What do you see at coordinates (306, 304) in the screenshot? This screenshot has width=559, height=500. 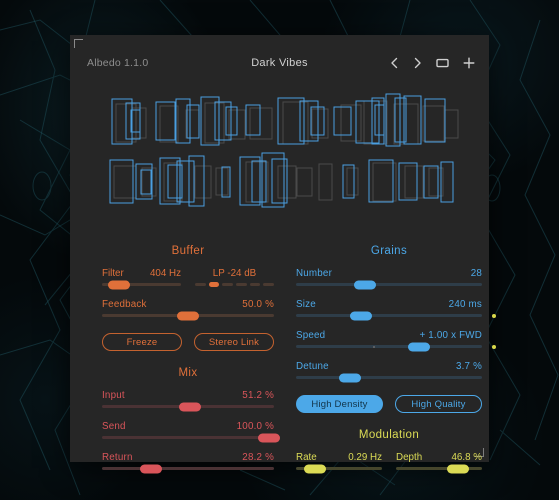 I see `size-label: Size` at bounding box center [306, 304].